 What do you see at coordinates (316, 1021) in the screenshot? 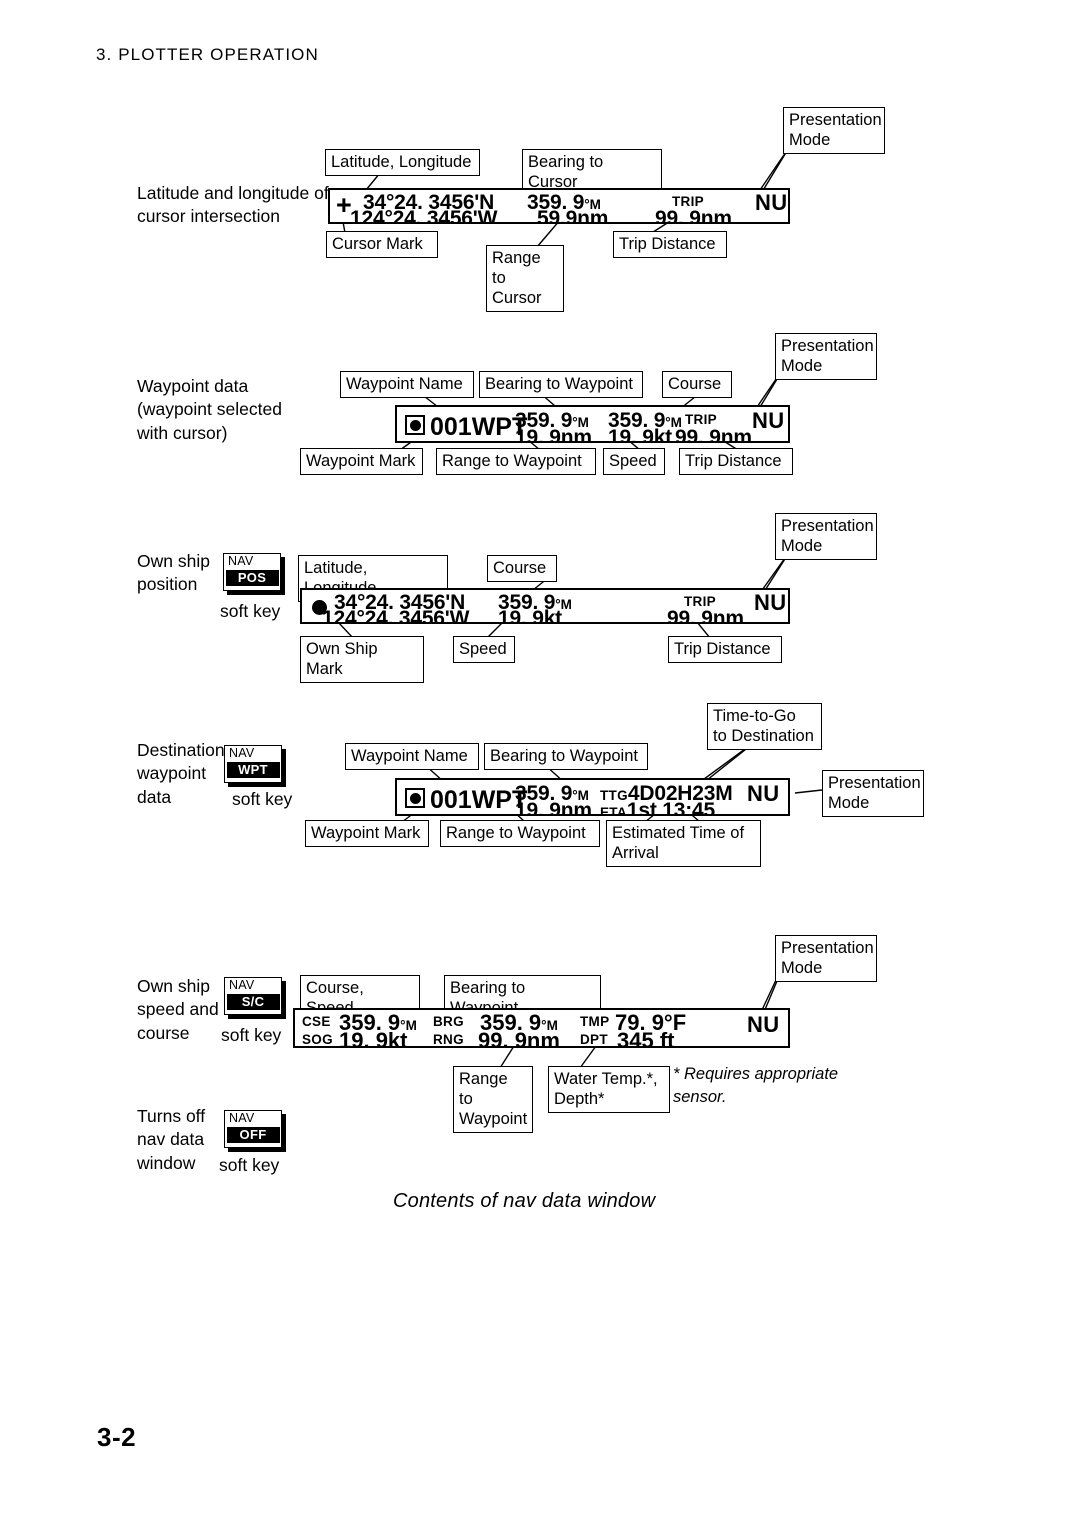
I see `cse-label: CSE` at bounding box center [316, 1021].